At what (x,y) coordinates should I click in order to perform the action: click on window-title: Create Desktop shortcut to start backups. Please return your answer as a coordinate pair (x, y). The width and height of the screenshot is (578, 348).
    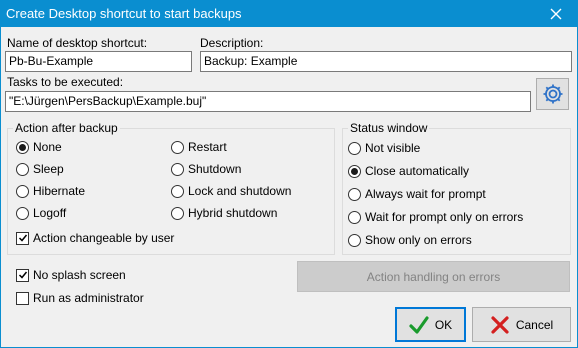
    Looking at the image, I should click on (124, 13).